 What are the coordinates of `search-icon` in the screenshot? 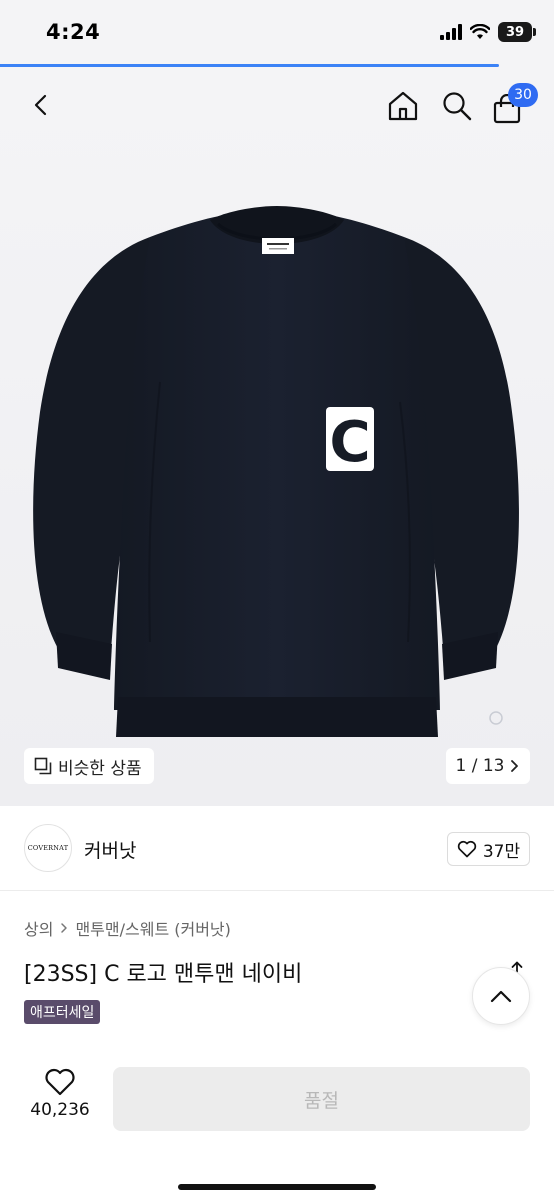 It's located at (457, 106).